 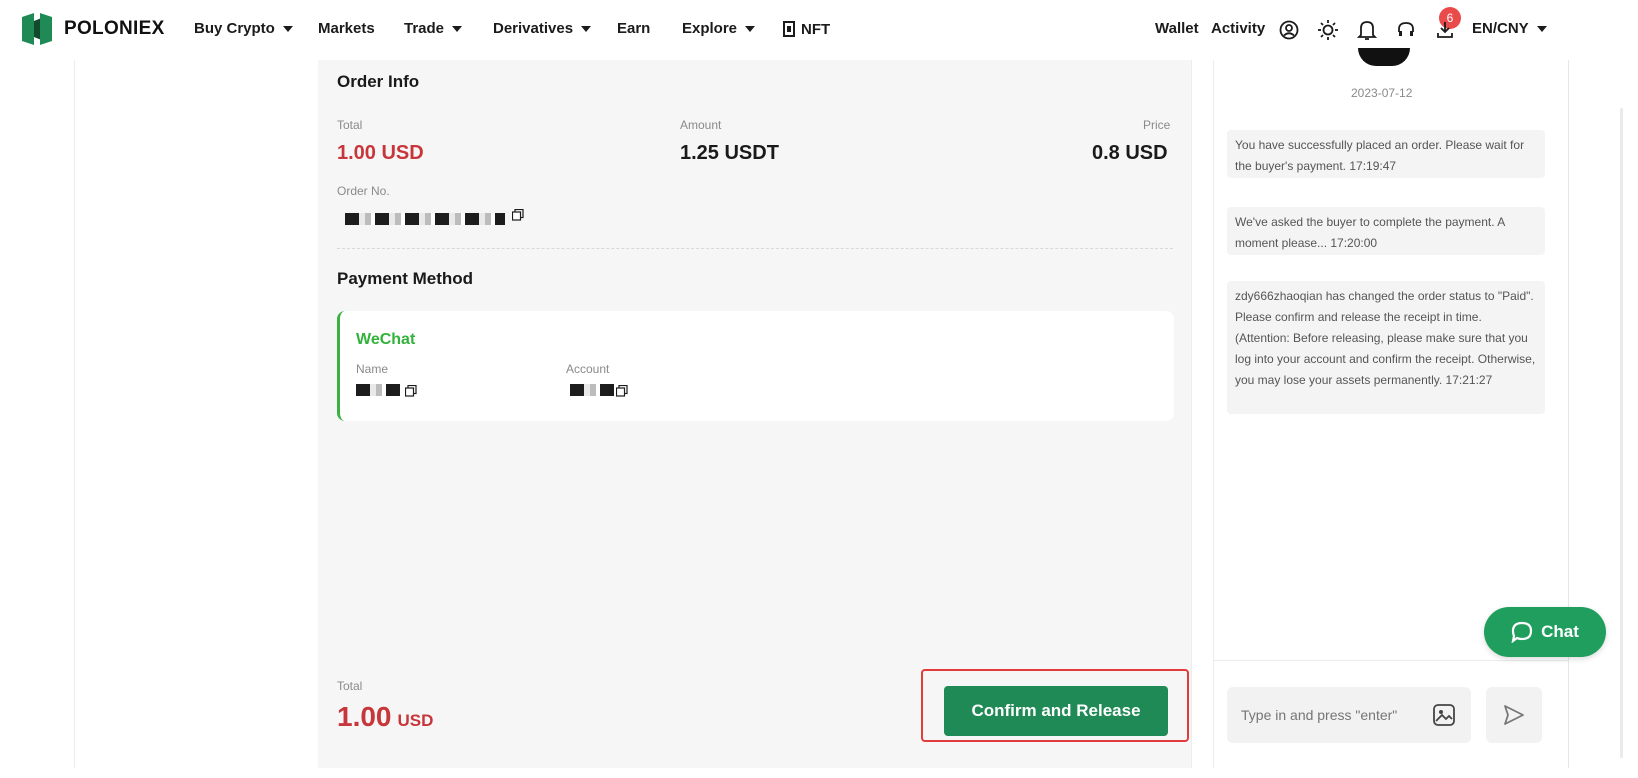 I want to click on payment-method-name: WeChat, so click(x=386, y=339).